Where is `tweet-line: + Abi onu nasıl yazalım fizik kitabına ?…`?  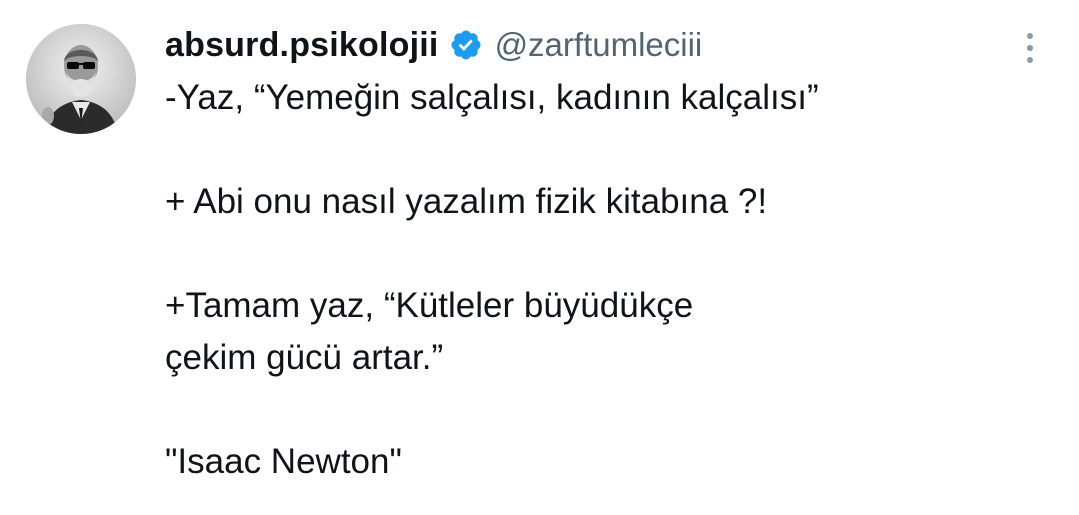
tweet-line: + Abi onu nasıl yazalım fizik kitabına ?… is located at coordinates (466, 201).